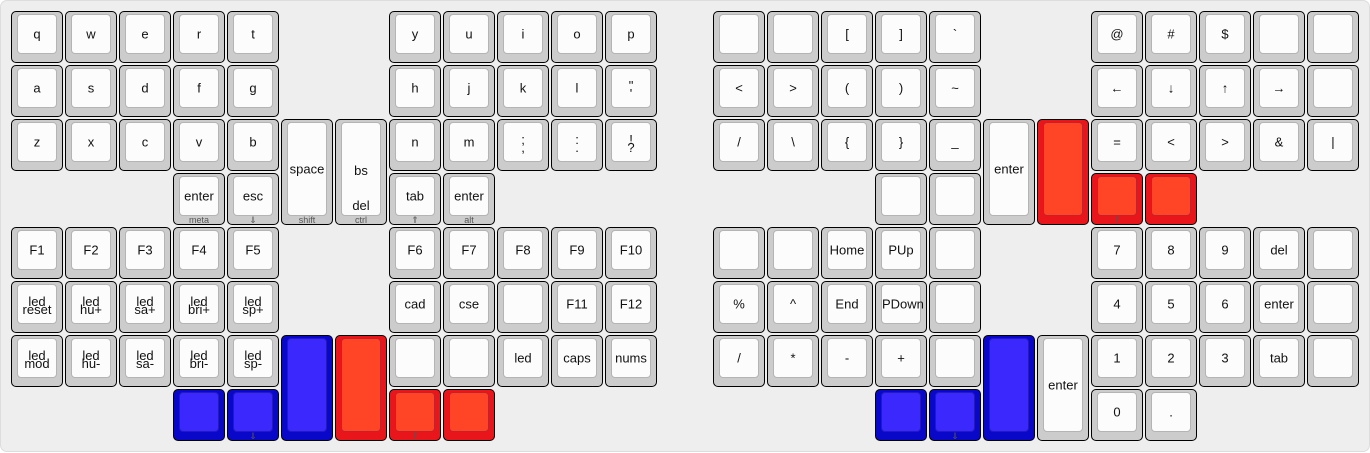 This screenshot has width=1370, height=453. Describe the element at coordinates (739, 307) in the screenshot. I see `key-percent: %` at that location.